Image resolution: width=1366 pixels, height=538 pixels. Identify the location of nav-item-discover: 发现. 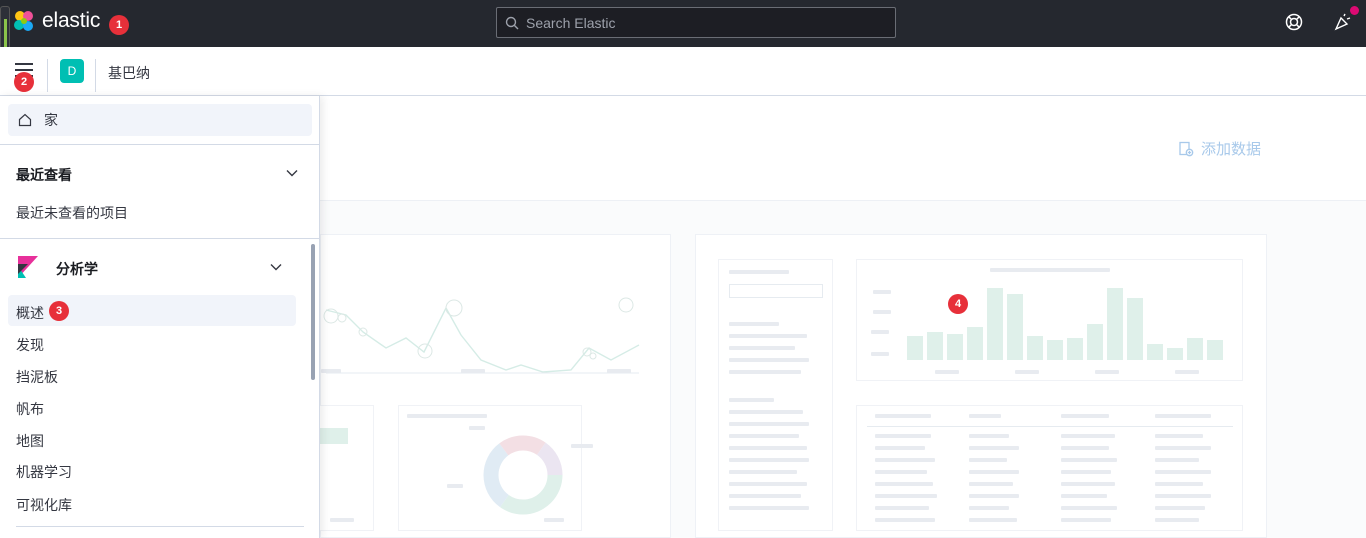
(30, 345).